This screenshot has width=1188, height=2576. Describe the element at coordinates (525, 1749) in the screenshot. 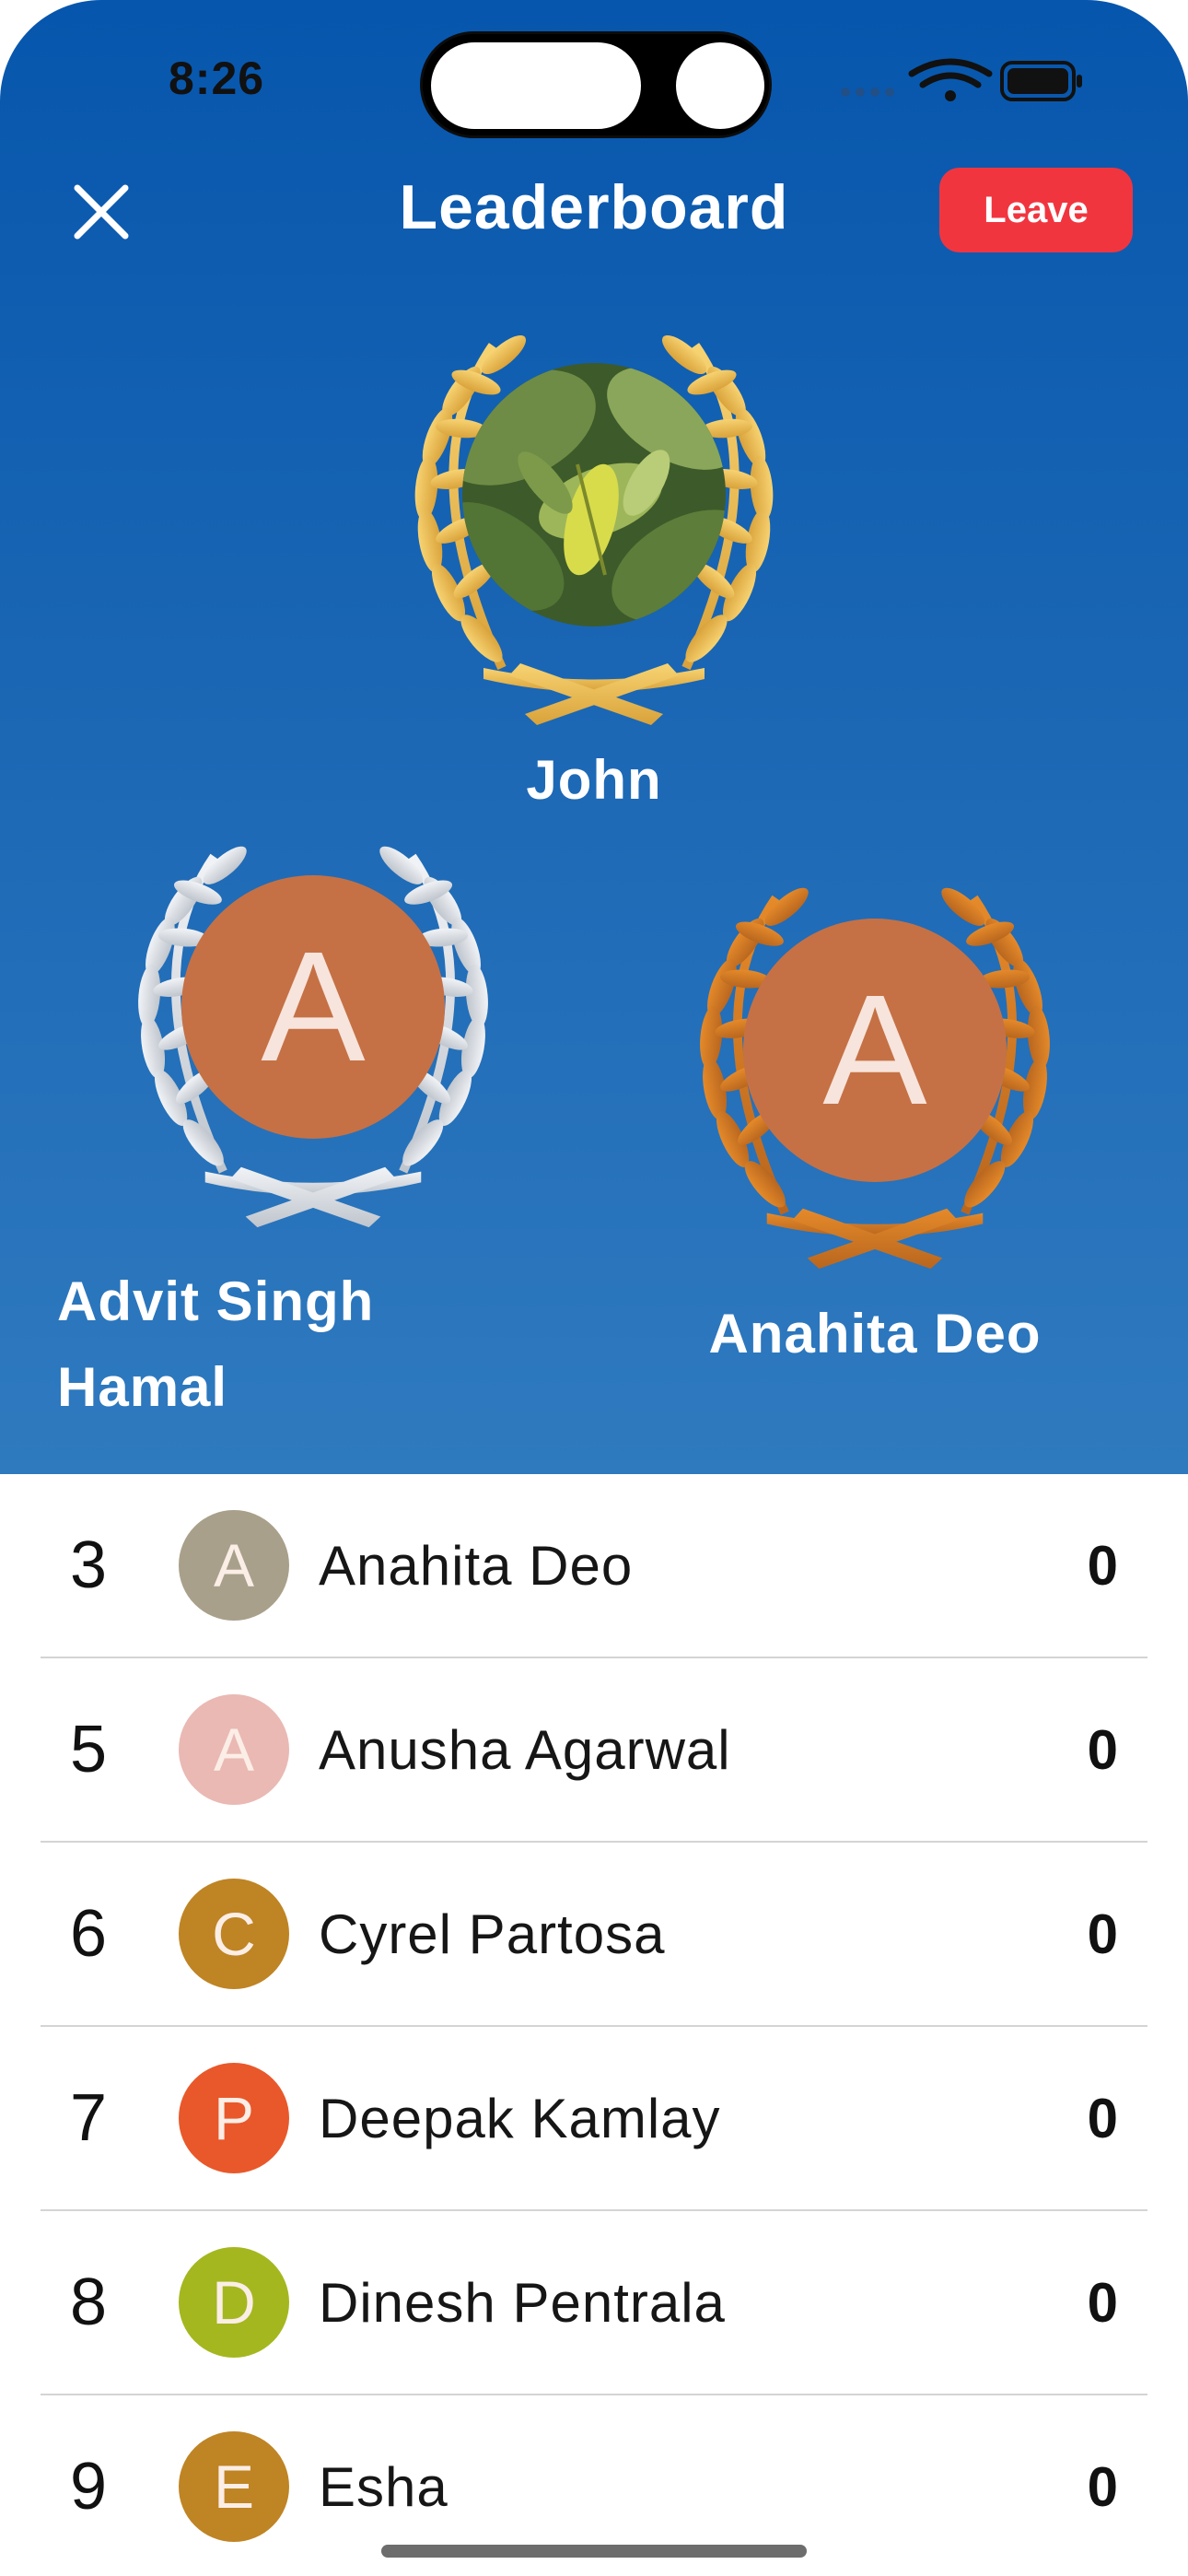

I see `user-name: Anusha Agarwal` at that location.